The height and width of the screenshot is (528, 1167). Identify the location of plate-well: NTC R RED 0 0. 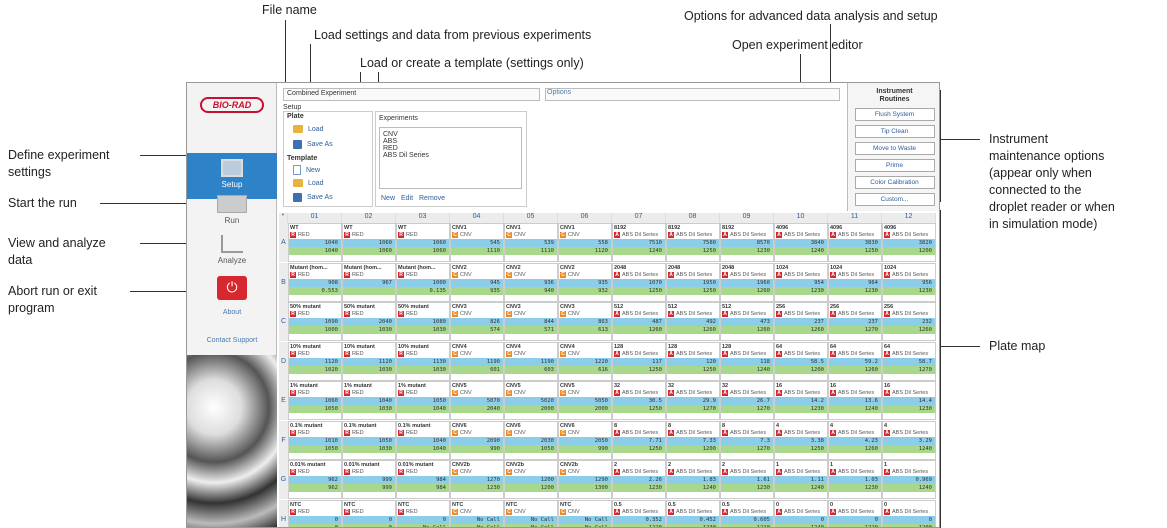
(315, 513).